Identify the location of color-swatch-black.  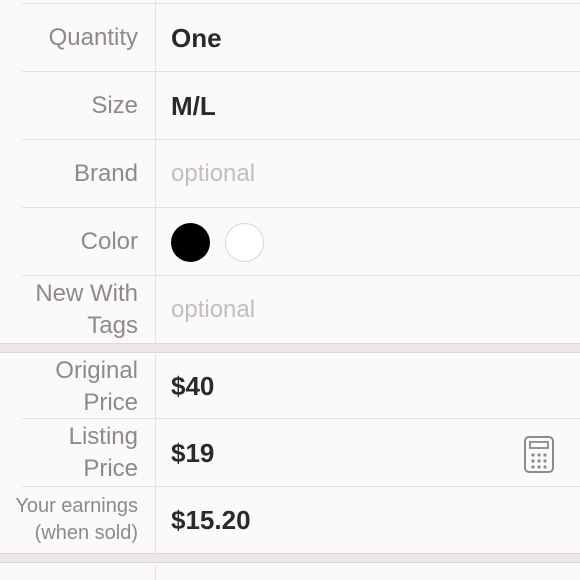
(190, 242).